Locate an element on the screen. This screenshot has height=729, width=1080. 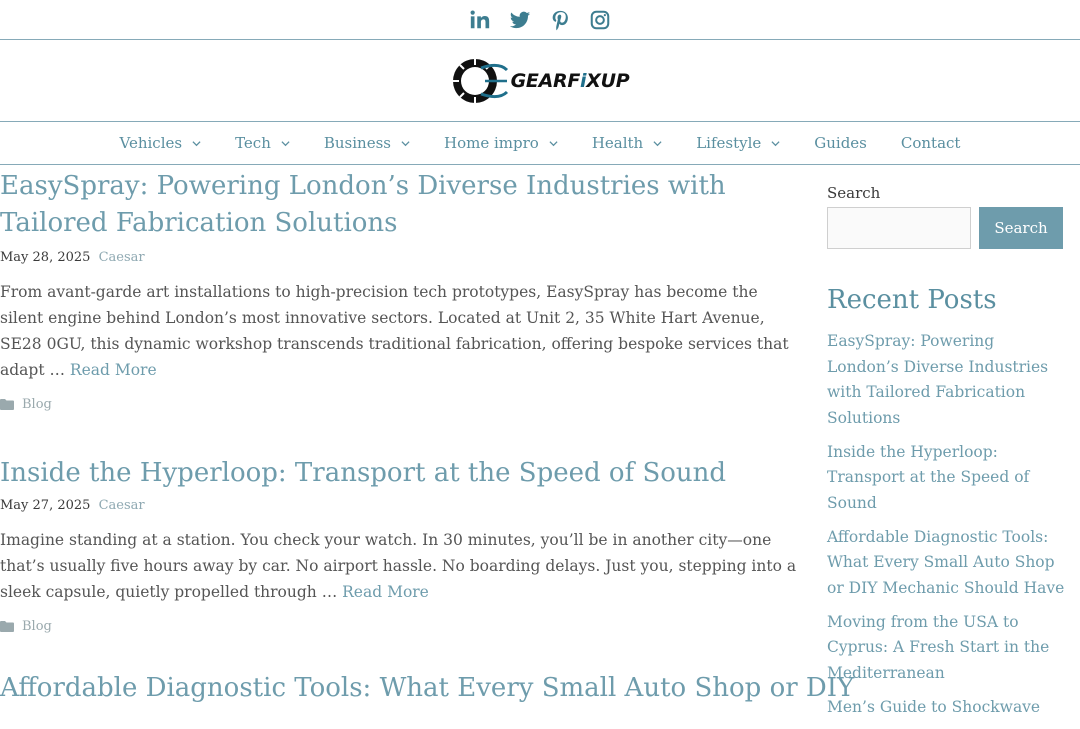
post-date: May 28, 2025 is located at coordinates (45, 257).